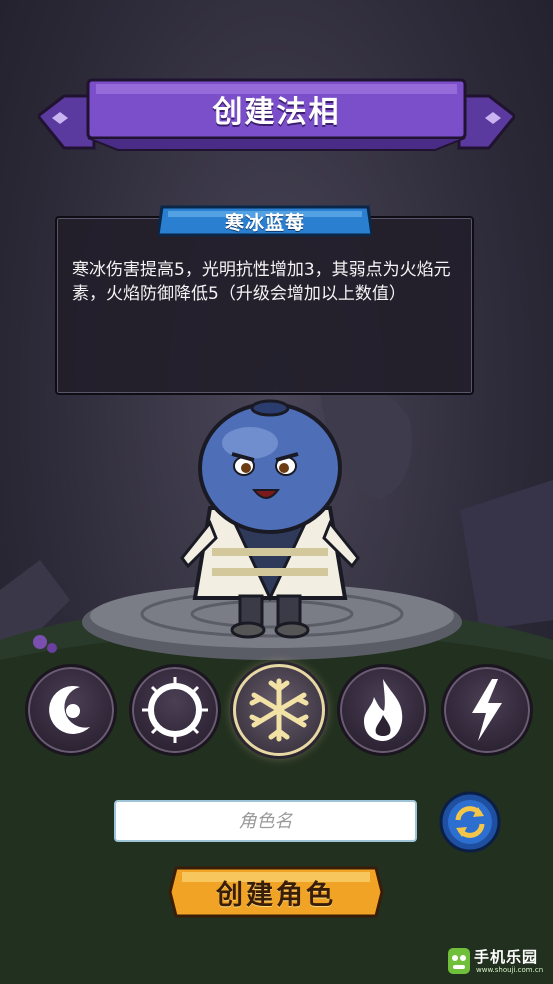 The image size is (553, 984). What do you see at coordinates (510, 970) in the screenshot?
I see `watermark-url: www.shouji.com.cn` at bounding box center [510, 970].